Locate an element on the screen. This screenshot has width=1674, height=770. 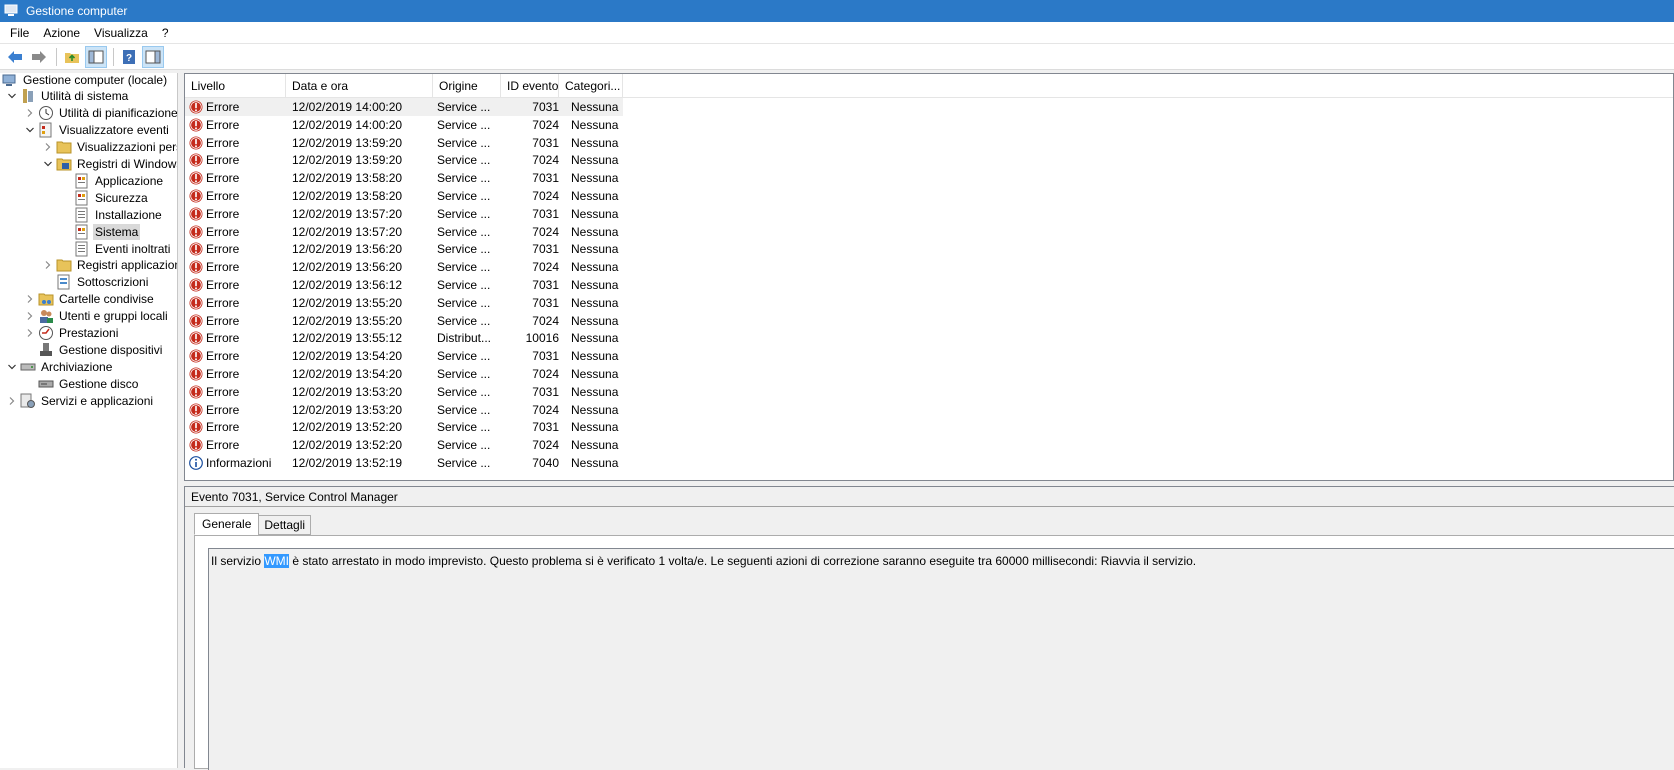
tree-item: Visualizzatore eventi is located at coordinates (97, 130).